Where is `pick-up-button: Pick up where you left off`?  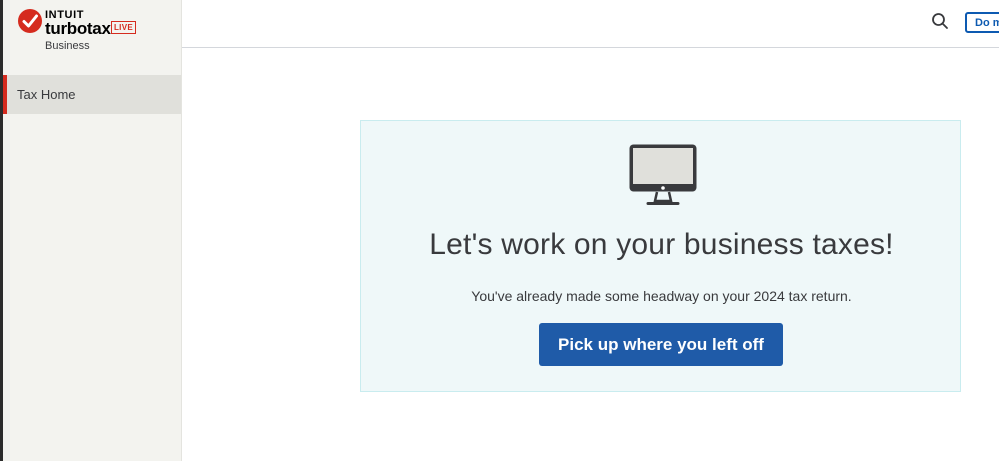 pick-up-button: Pick up where you left off is located at coordinates (661, 344).